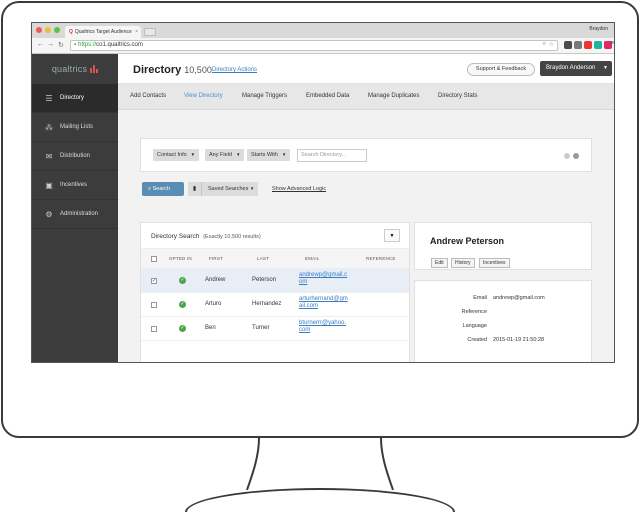 The height and width of the screenshot is (514, 640). I want to click on results-count: (Exactly 10,500 results), so click(232, 237).